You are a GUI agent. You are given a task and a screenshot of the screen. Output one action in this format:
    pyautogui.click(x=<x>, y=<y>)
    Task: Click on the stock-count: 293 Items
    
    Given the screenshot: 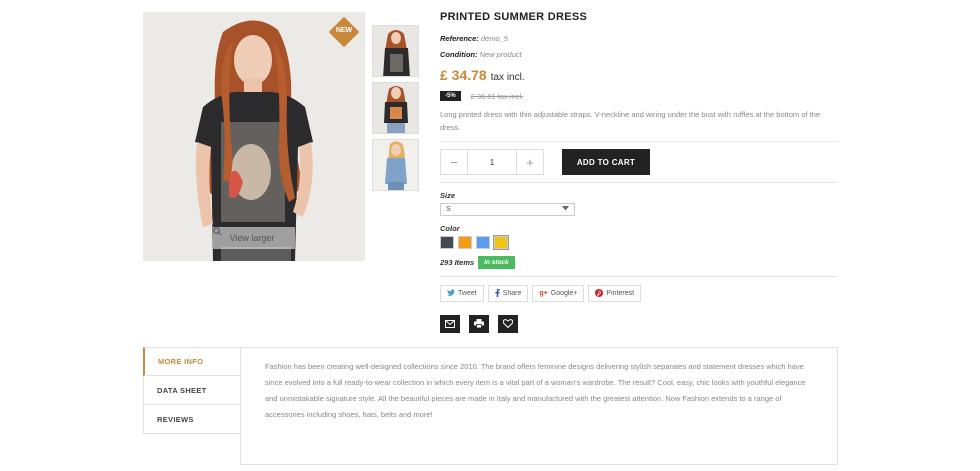 What is the action you would take?
    pyautogui.click(x=457, y=262)
    